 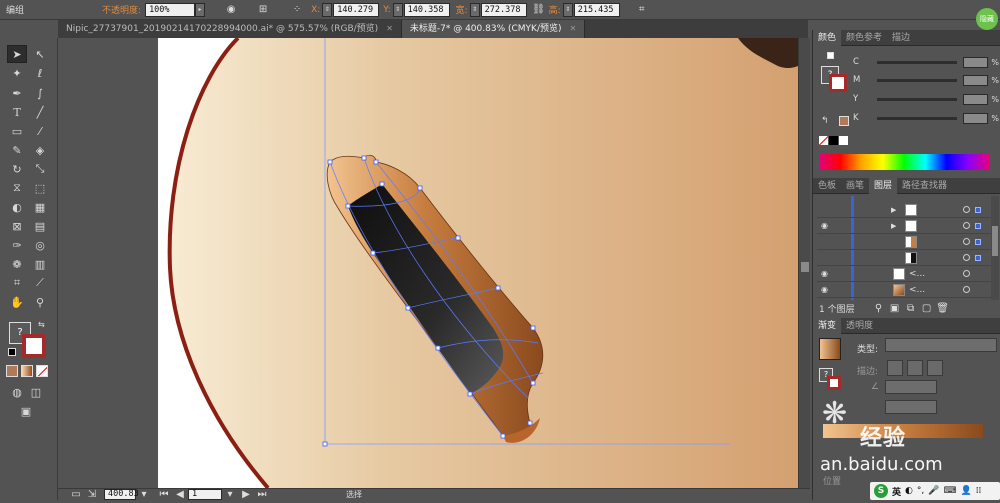 I want to click on slice-tool-icon: ⟋, so click(x=40, y=283).